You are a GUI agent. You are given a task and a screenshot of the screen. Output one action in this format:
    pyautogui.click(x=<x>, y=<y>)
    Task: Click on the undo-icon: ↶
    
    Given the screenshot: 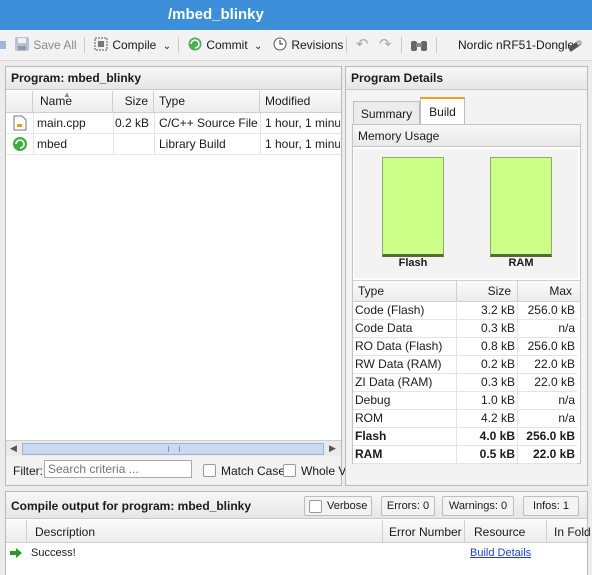 What is the action you would take?
    pyautogui.click(x=362, y=45)
    